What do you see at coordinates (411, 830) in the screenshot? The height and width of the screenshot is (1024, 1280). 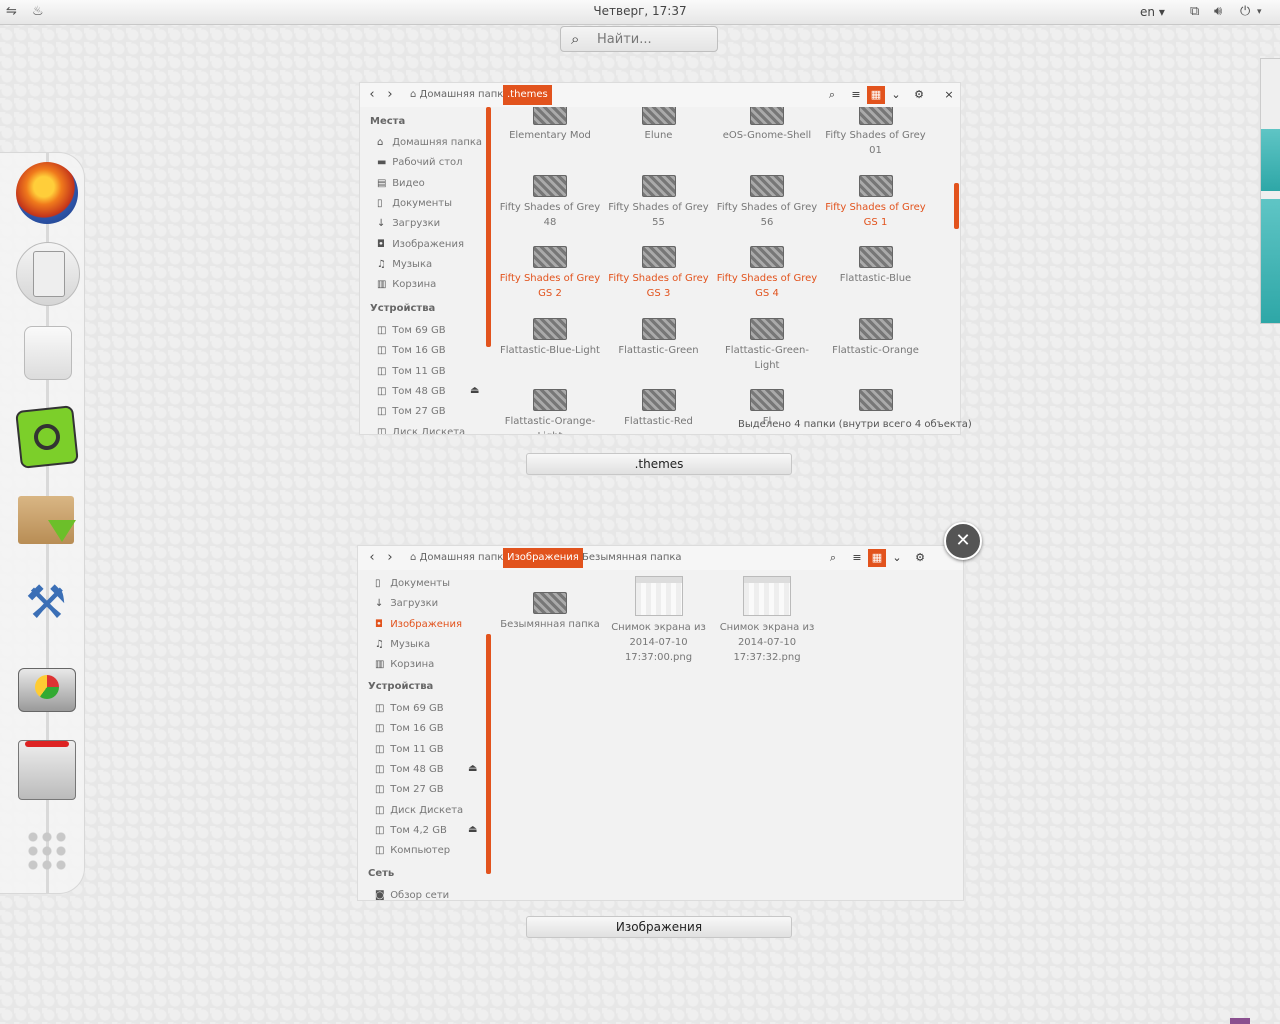 I see `sidebar-item: ◫ Том 4,2 GB` at bounding box center [411, 830].